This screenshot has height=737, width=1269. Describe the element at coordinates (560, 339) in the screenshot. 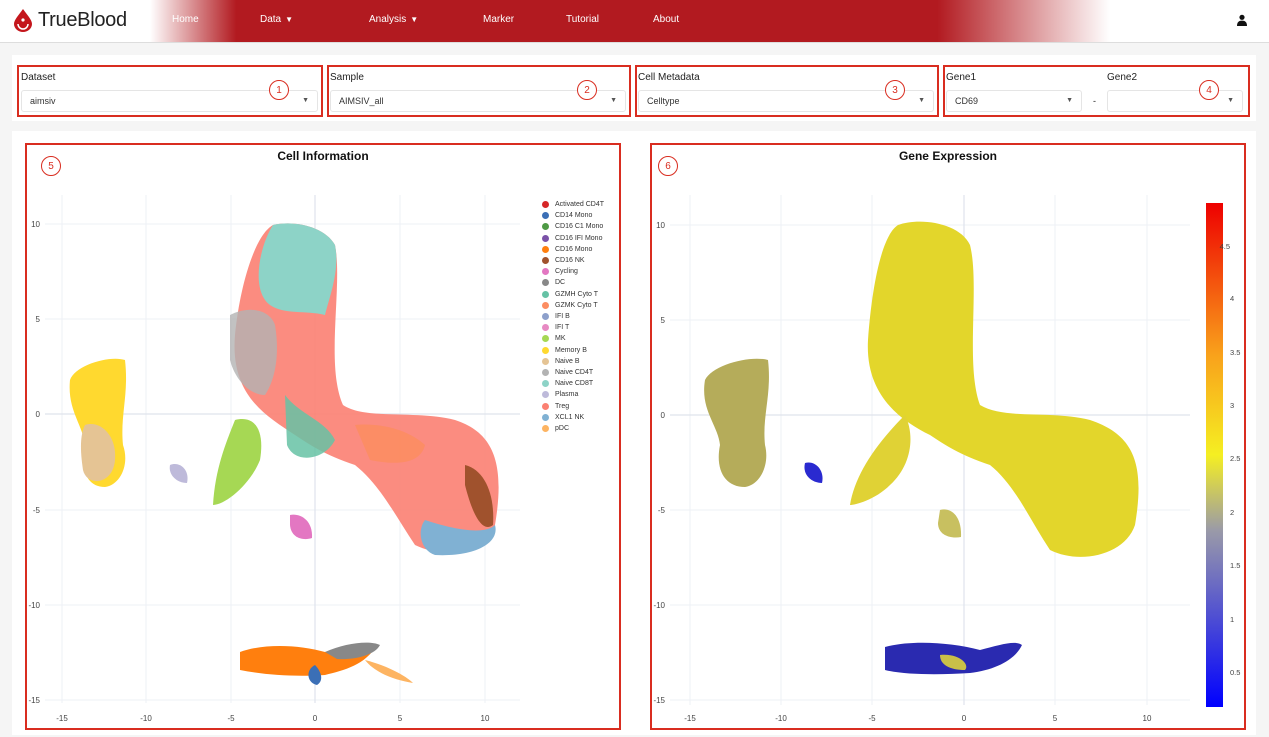

I see `legend-label: MK` at that location.